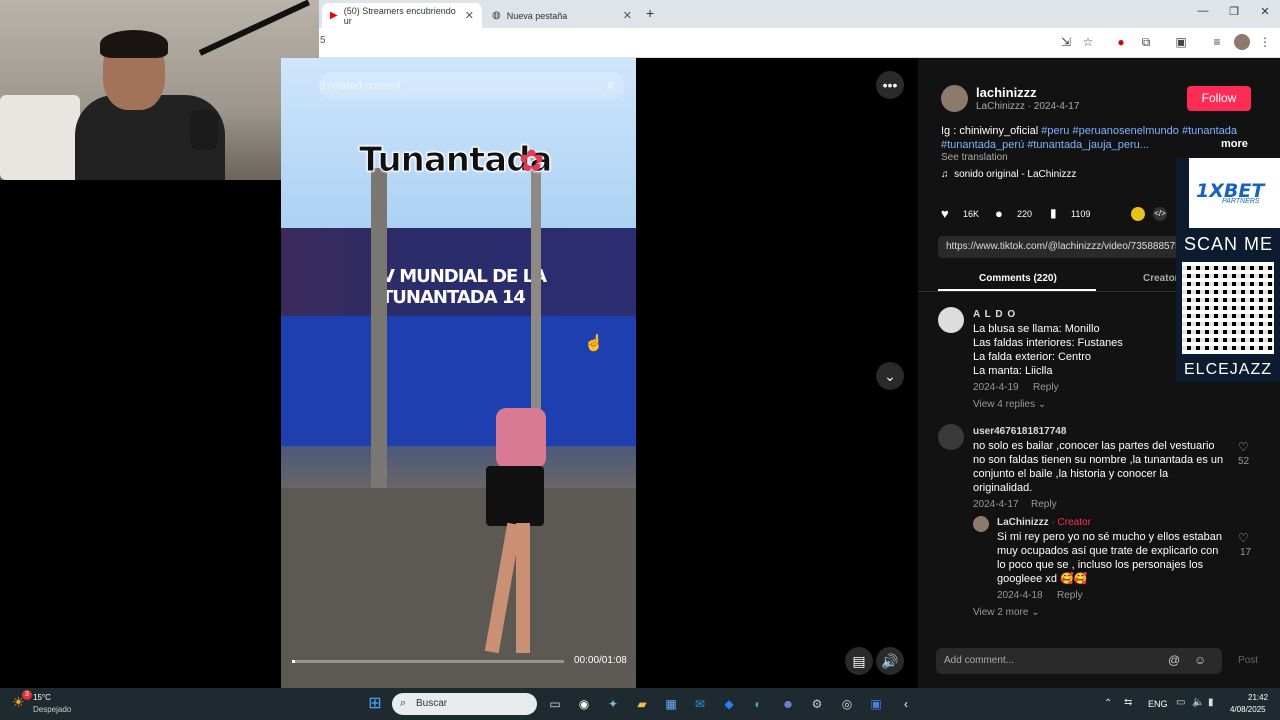  I want to click on steam-icon: ⚙, so click(817, 704).